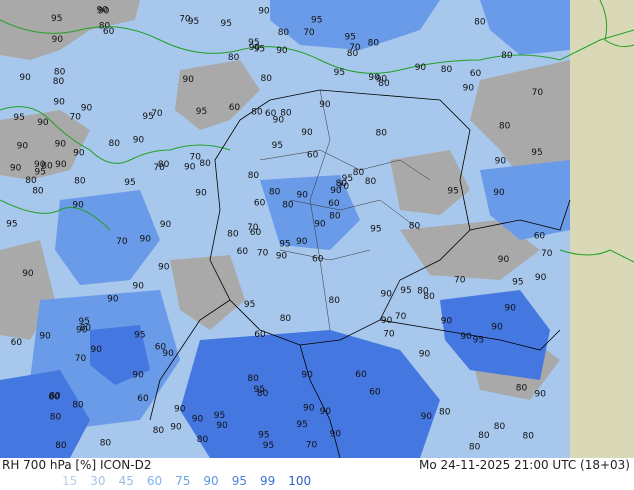 Image resolution: width=634 pixels, height=490 pixels. Describe the element at coordinates (239, 481) in the screenshot. I see `legend-level: 95` at that location.